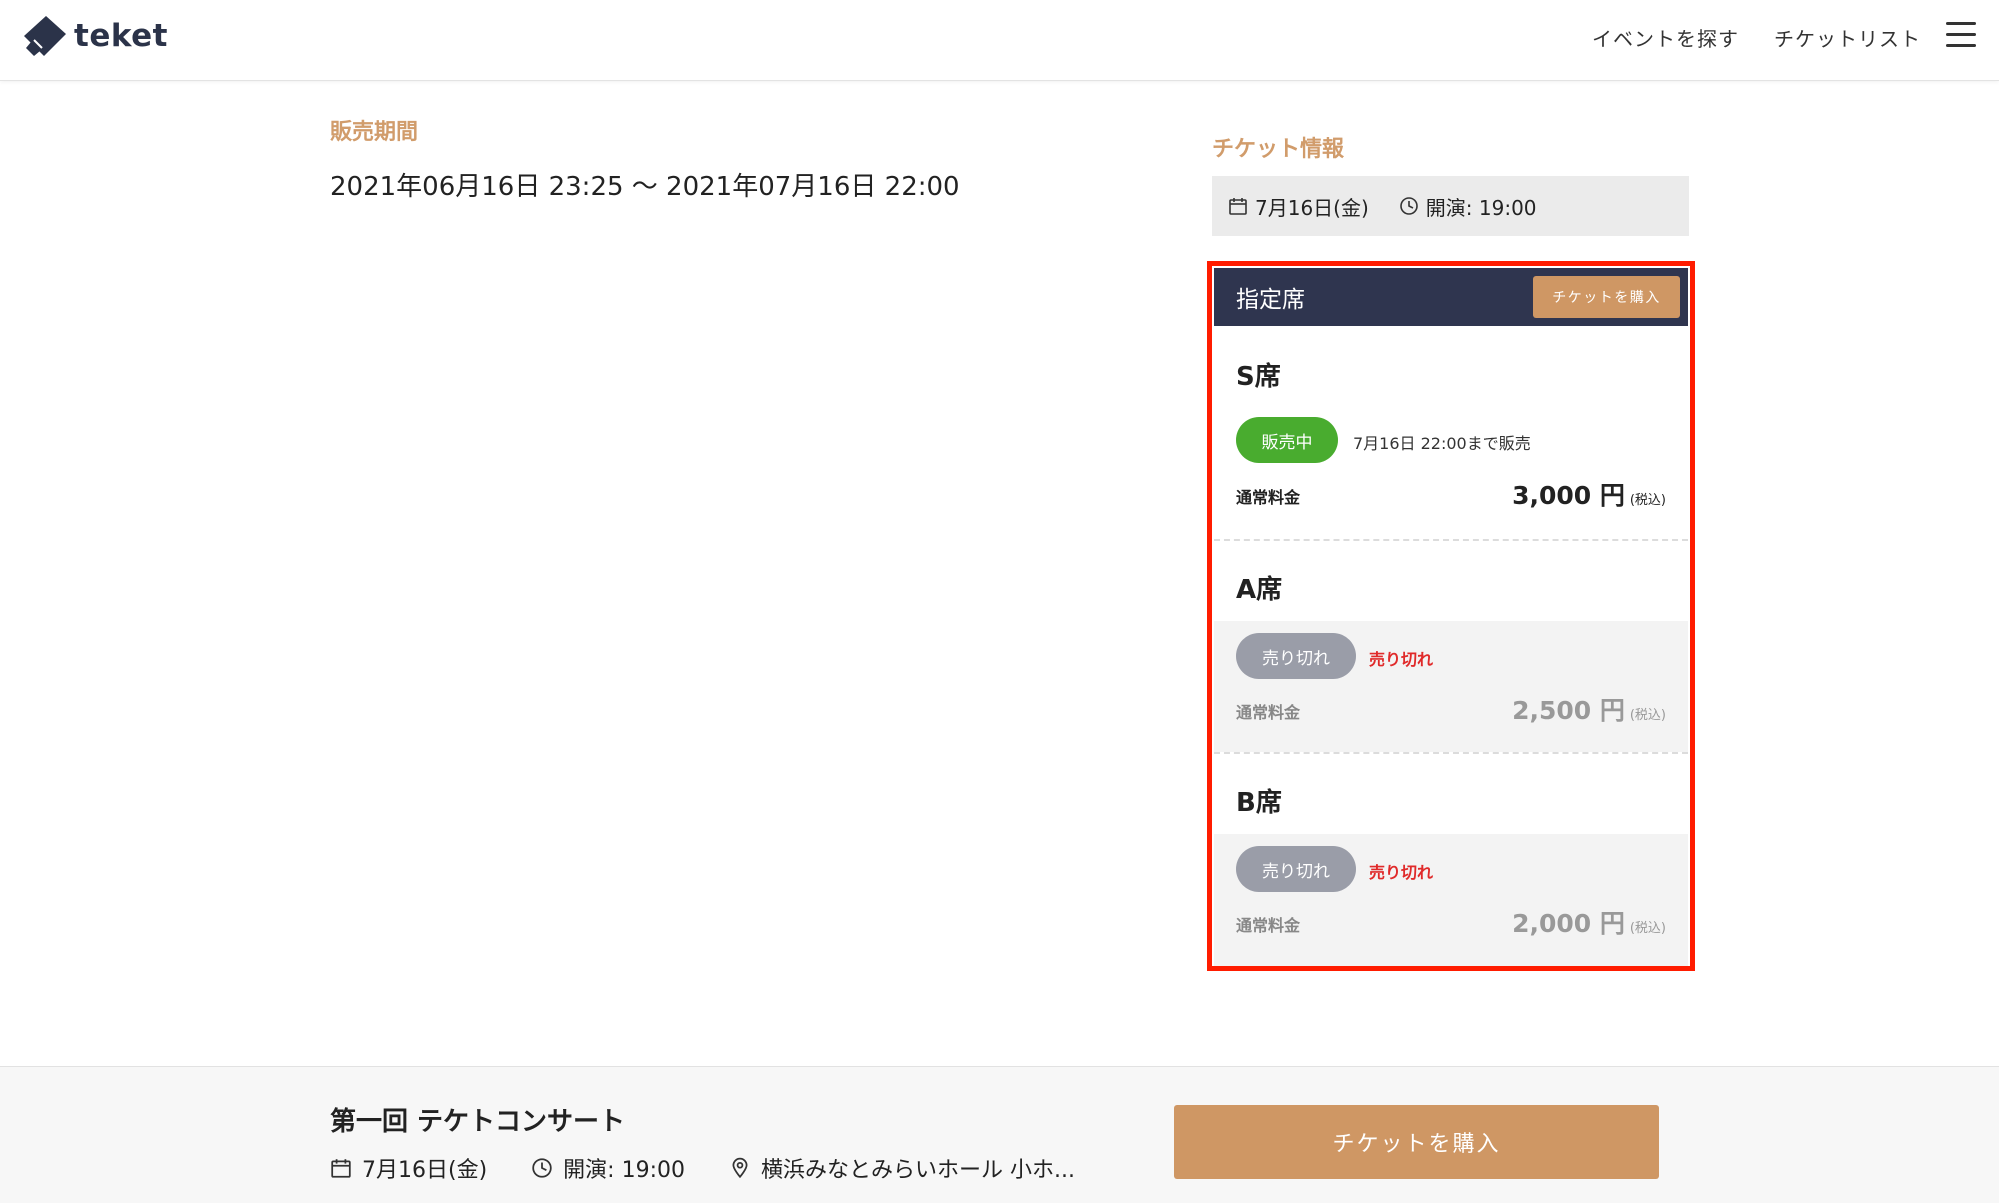 The width and height of the screenshot is (1999, 1203). Describe the element at coordinates (1451, 686) in the screenshot. I see `seat-body: 売り切れ 売り切れ 通常料金 2,500 円 (税込)` at that location.